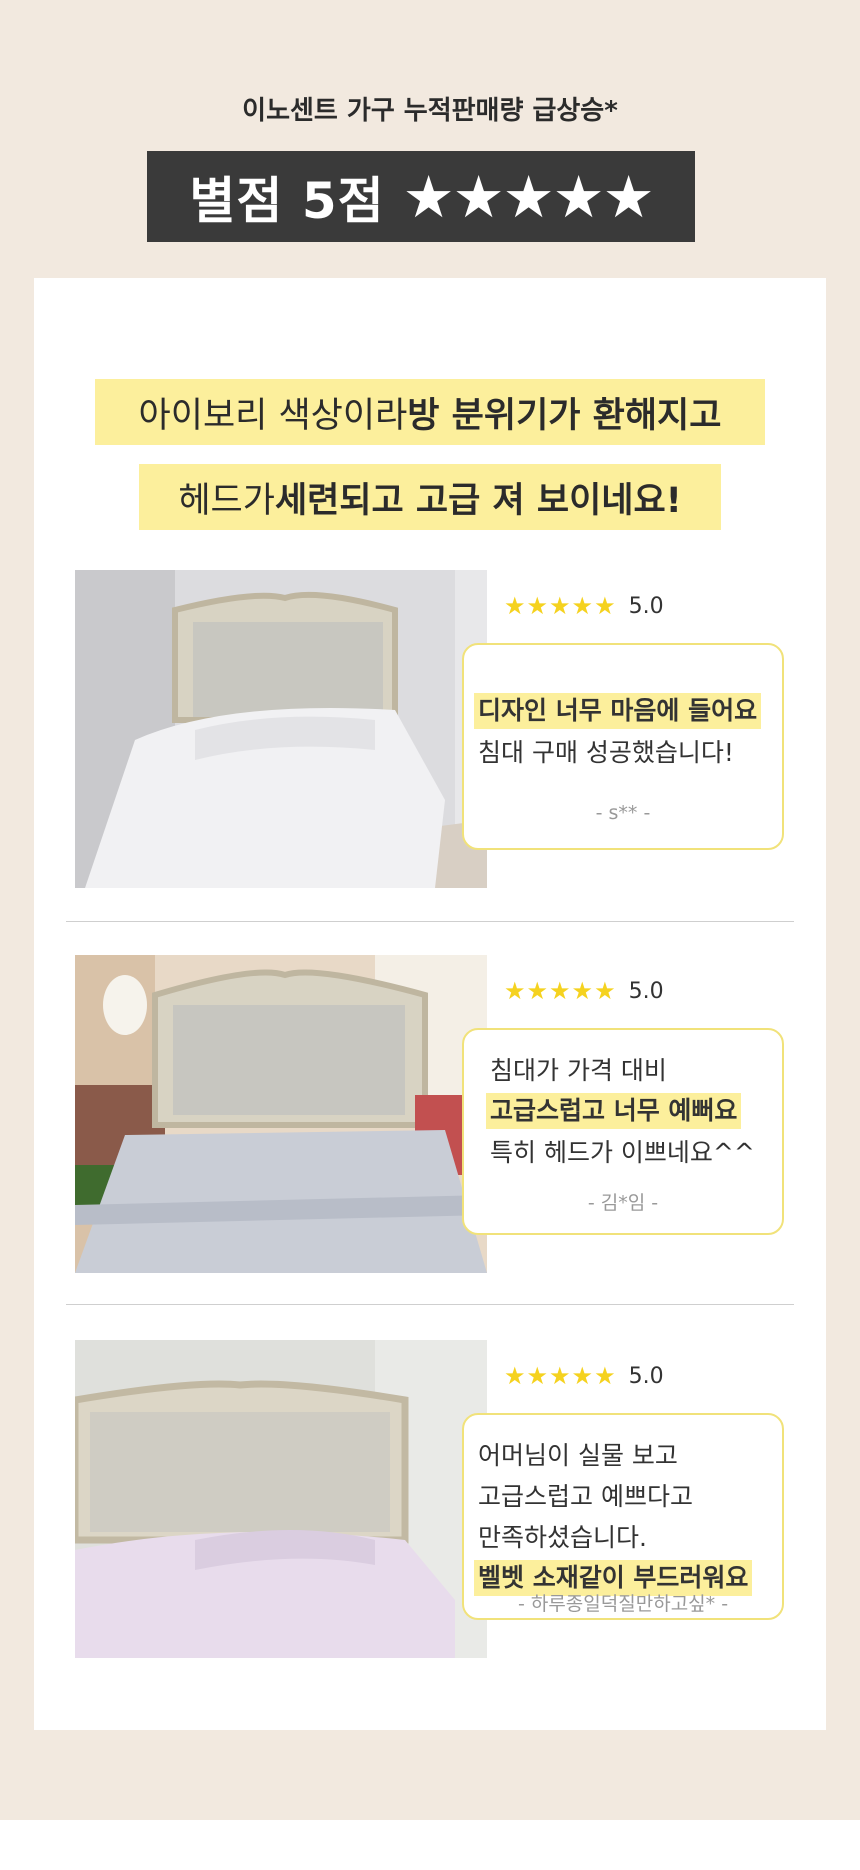 The width and height of the screenshot is (860, 1870). I want to click on highlight-line-1-bold: 방 분위기가 환해지고, so click(564, 415).